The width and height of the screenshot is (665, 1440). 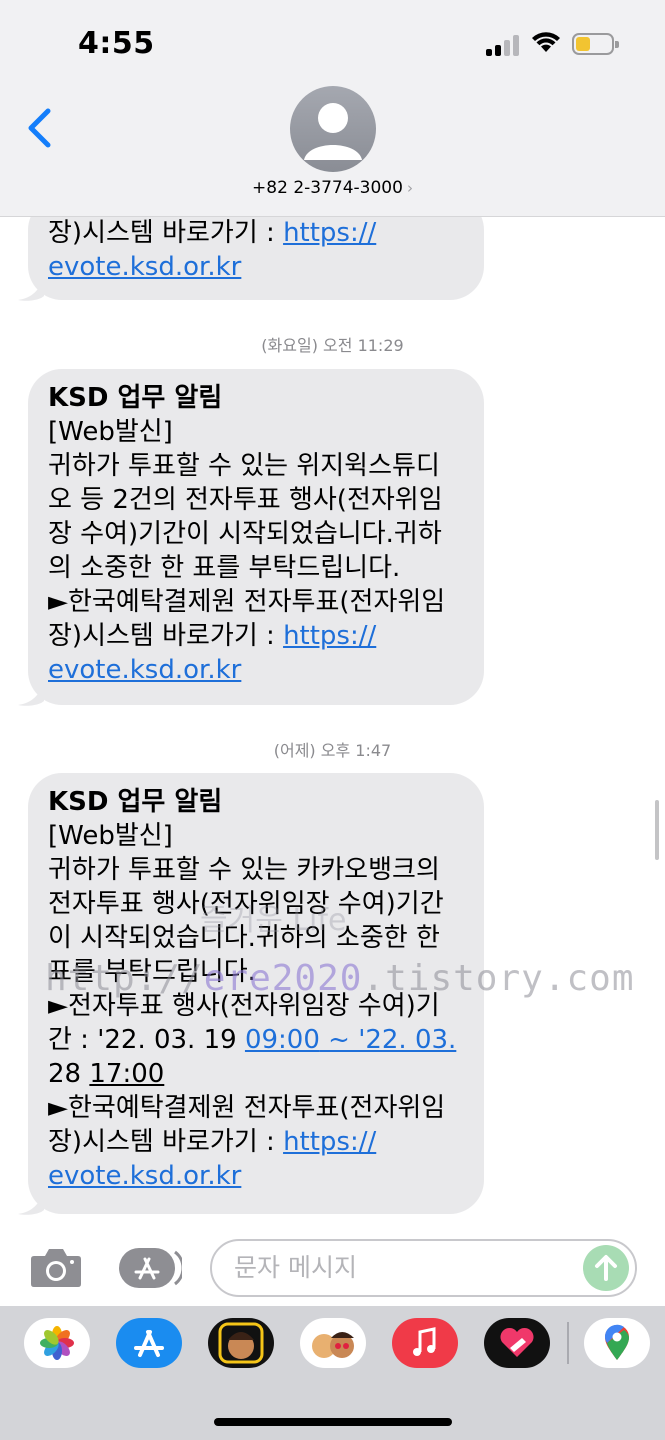 I want to click on message-input: 문자 메시지, so click(x=423, y=1268).